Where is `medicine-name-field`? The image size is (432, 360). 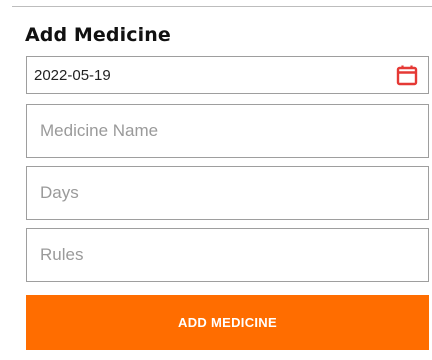 medicine-name-field is located at coordinates (227, 131).